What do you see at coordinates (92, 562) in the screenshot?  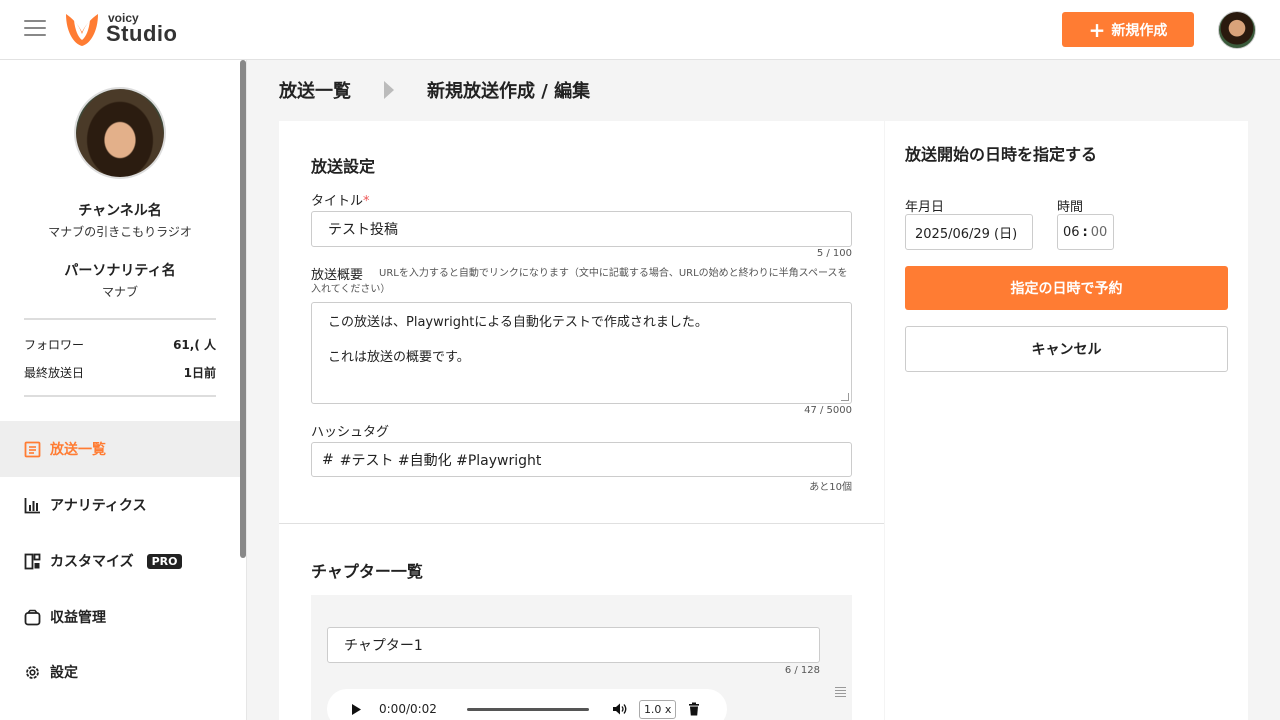 I see `sidebar-item-label: カスタマイズ` at bounding box center [92, 562].